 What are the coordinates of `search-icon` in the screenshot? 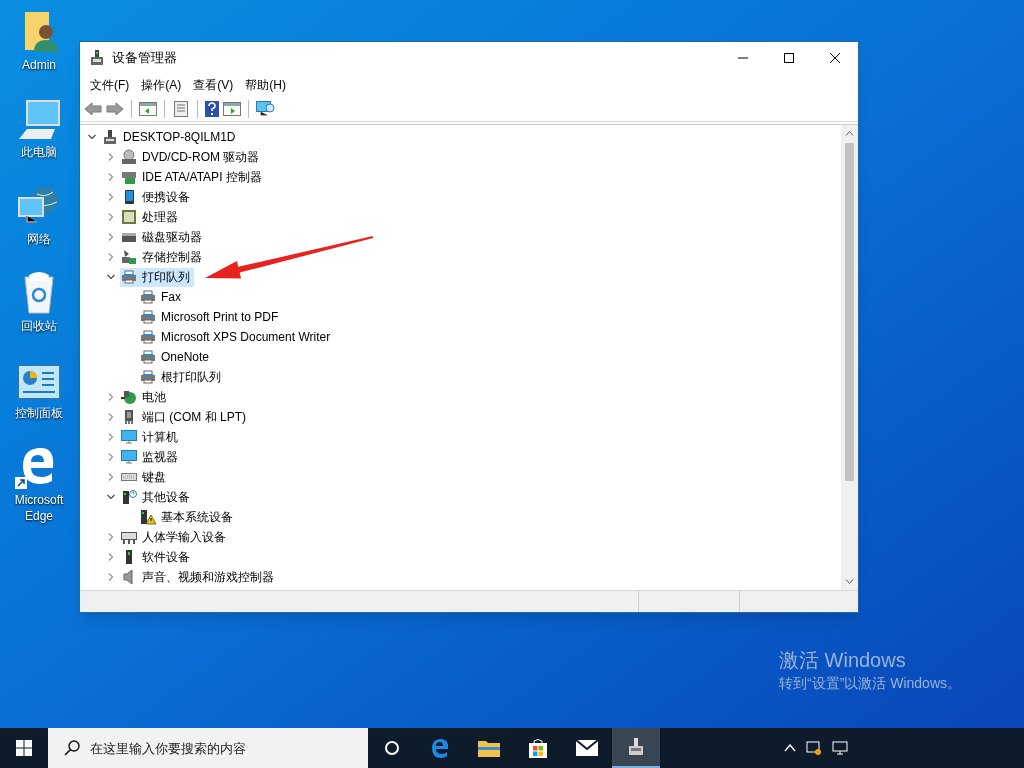 It's located at (72, 748).